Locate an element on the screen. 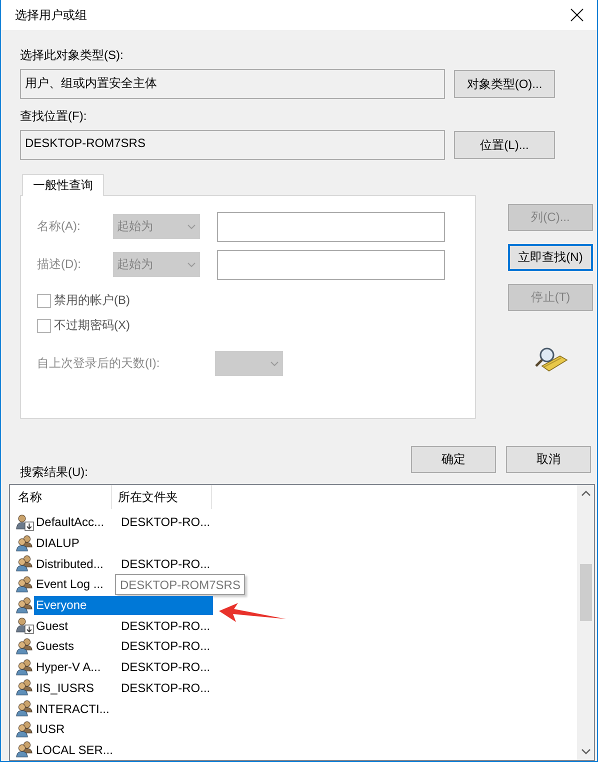  scrollbar is located at coordinates (585, 622).